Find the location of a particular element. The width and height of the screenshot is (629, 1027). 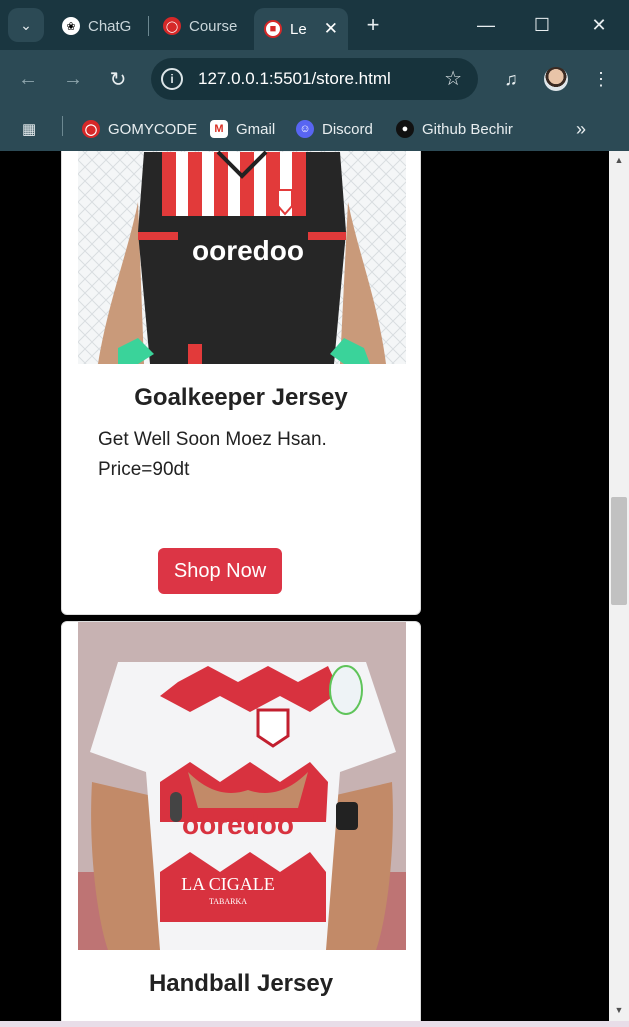

forward-button: → is located at coordinates (73, 79).